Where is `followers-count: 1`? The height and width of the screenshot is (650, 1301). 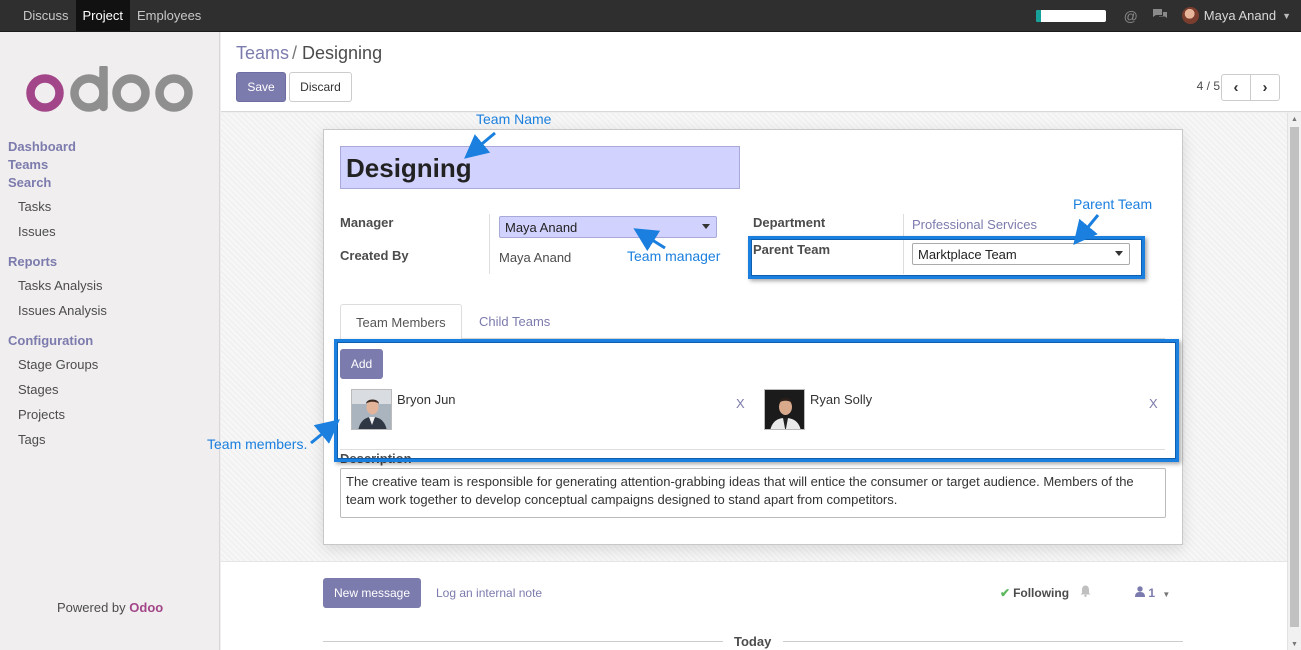 followers-count: 1 is located at coordinates (1152, 593).